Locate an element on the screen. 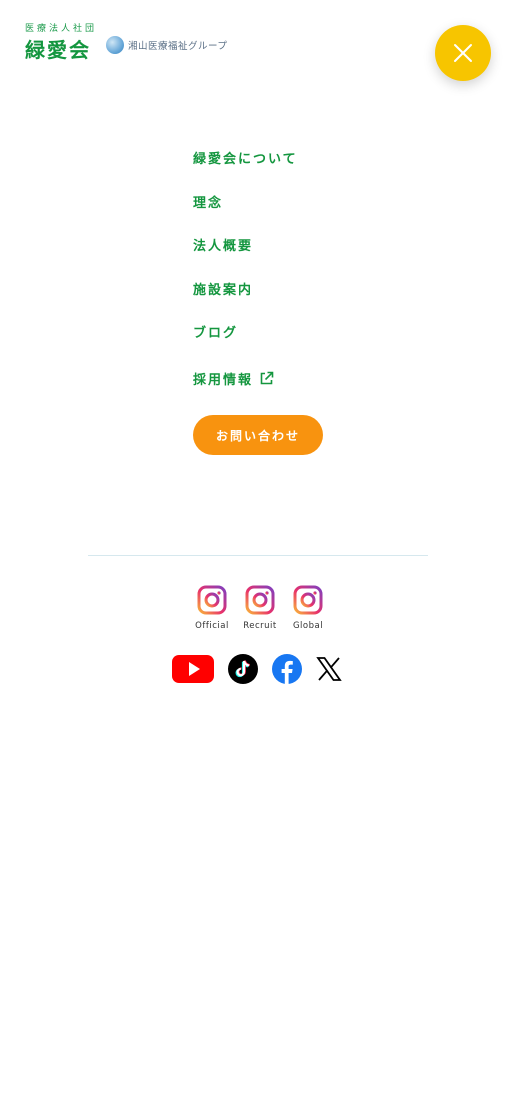 Image resolution: width=516 pixels, height=1119 pixels. nav-menu: 緑愛会について 理念 法人概要 施設案内 ブログ 採用情報 is located at coordinates (245, 269).